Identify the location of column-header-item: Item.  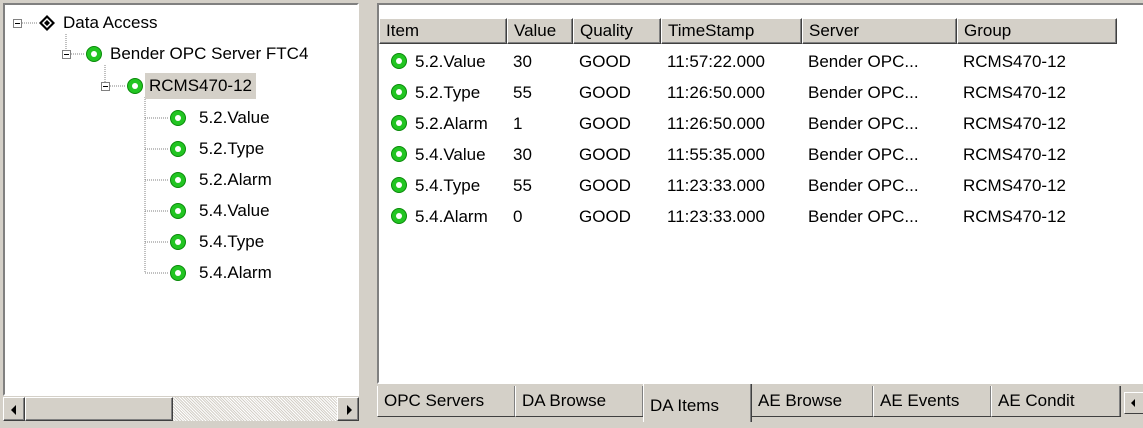
(443, 31).